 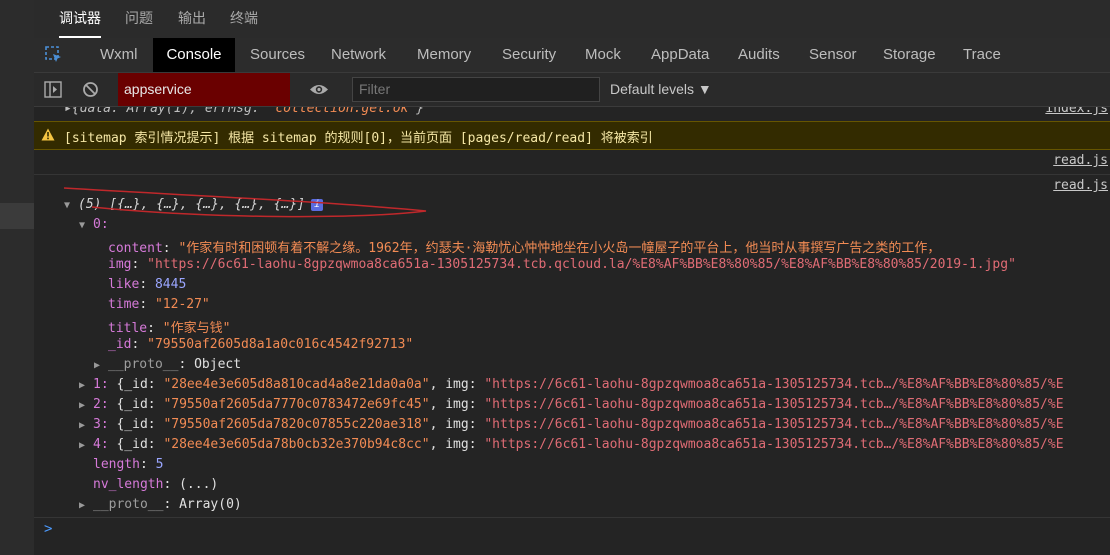 What do you see at coordinates (476, 89) in the screenshot?
I see `filter-input: Filter` at bounding box center [476, 89].